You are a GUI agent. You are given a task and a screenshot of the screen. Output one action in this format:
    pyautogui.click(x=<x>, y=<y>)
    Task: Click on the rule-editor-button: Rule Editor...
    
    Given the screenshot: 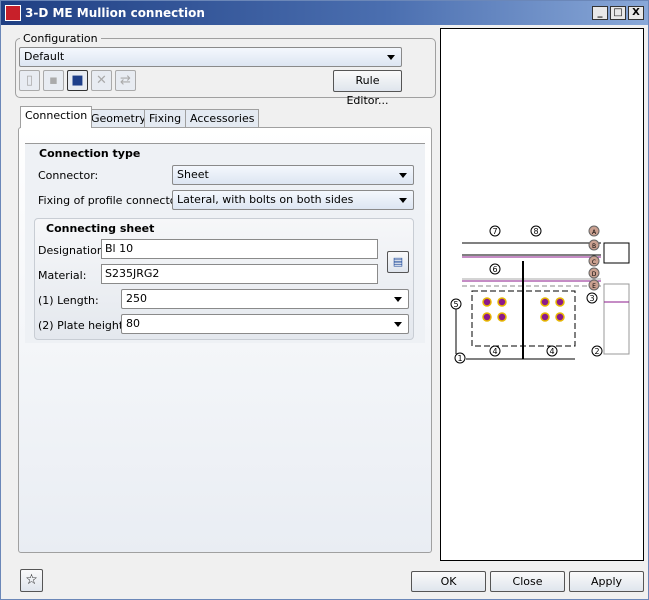 What is the action you would take?
    pyautogui.click(x=367, y=88)
    